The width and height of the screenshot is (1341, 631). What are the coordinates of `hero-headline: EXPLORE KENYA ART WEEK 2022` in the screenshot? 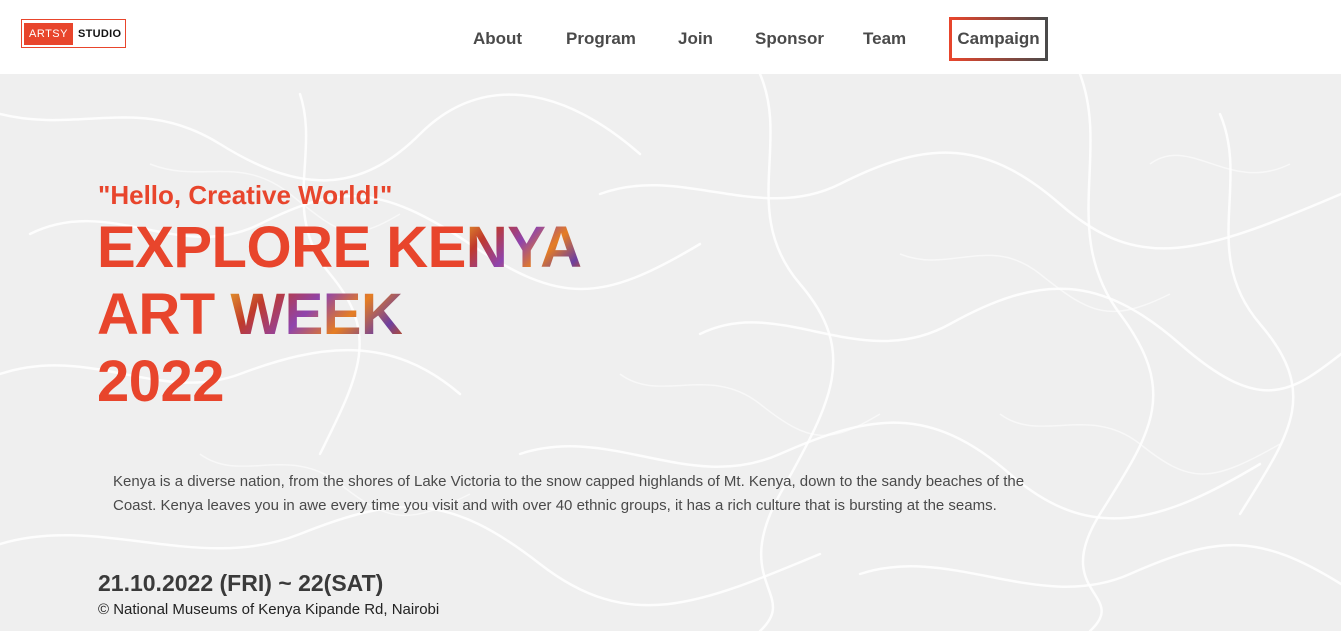 It's located at (339, 314).